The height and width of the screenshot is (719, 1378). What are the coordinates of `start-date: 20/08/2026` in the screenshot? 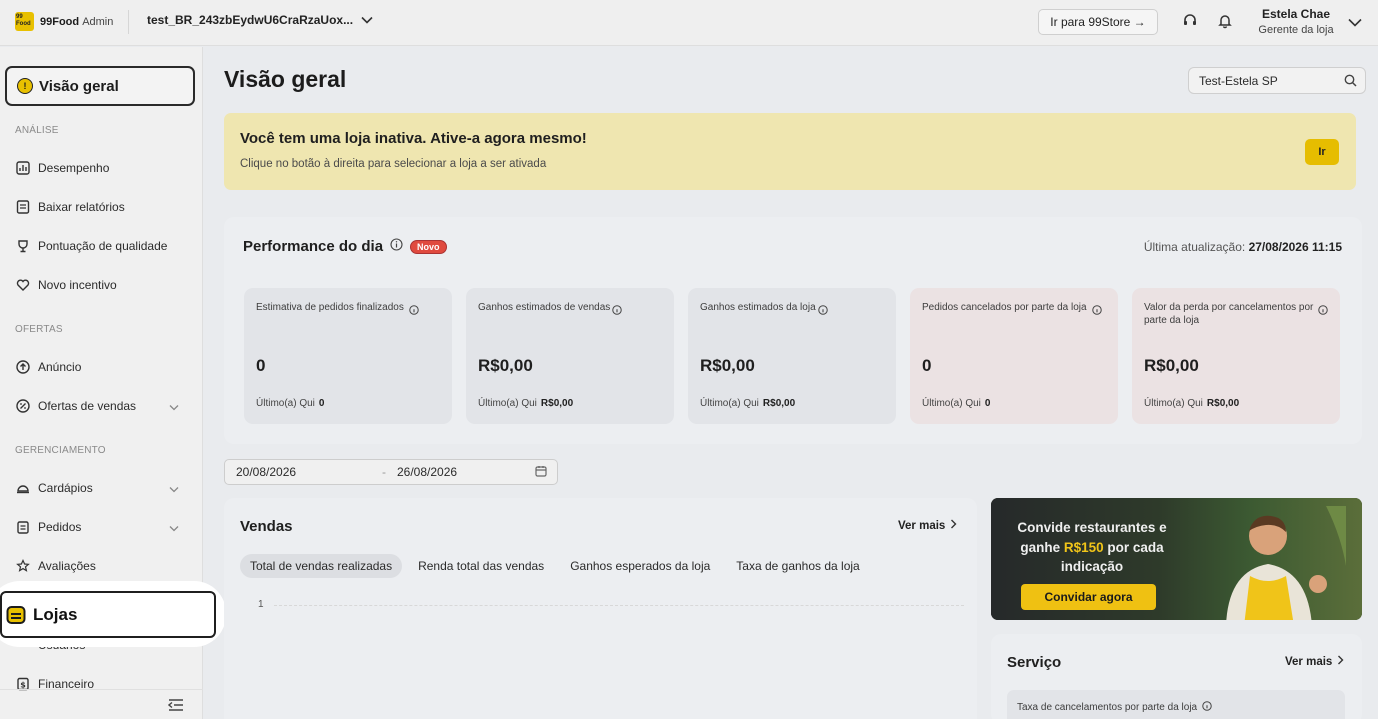 It's located at (266, 472).